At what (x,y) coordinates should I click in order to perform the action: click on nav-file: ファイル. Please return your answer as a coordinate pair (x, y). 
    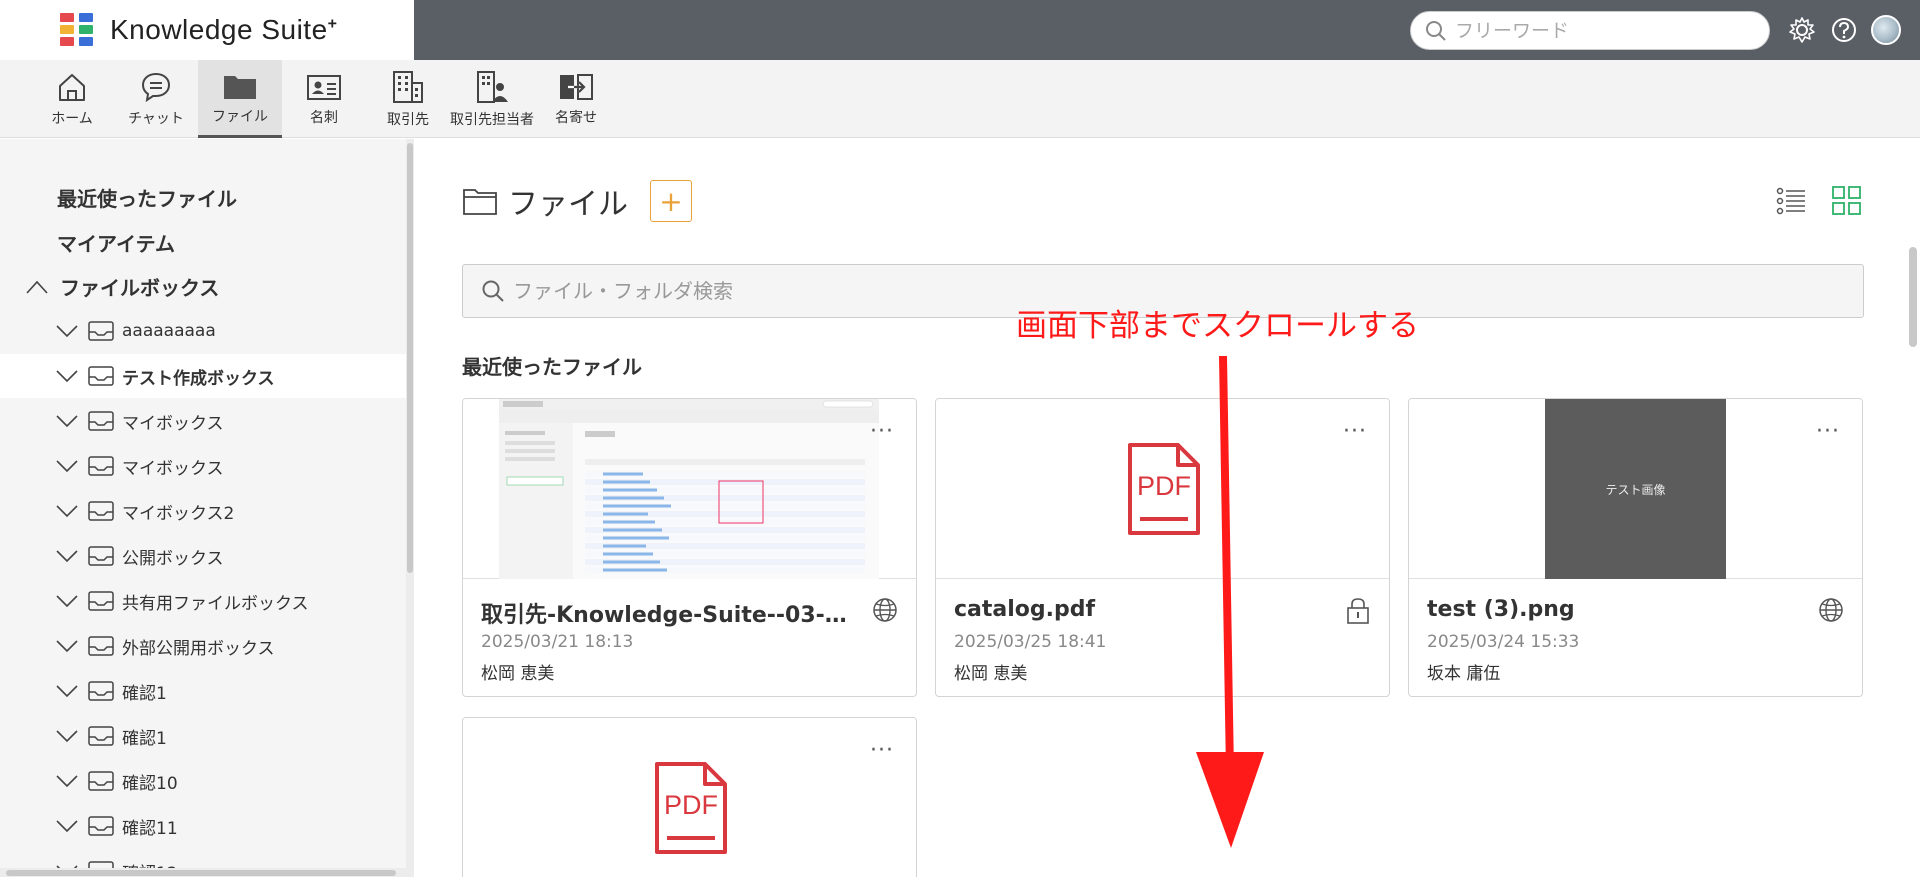
    Looking at the image, I should click on (240, 99).